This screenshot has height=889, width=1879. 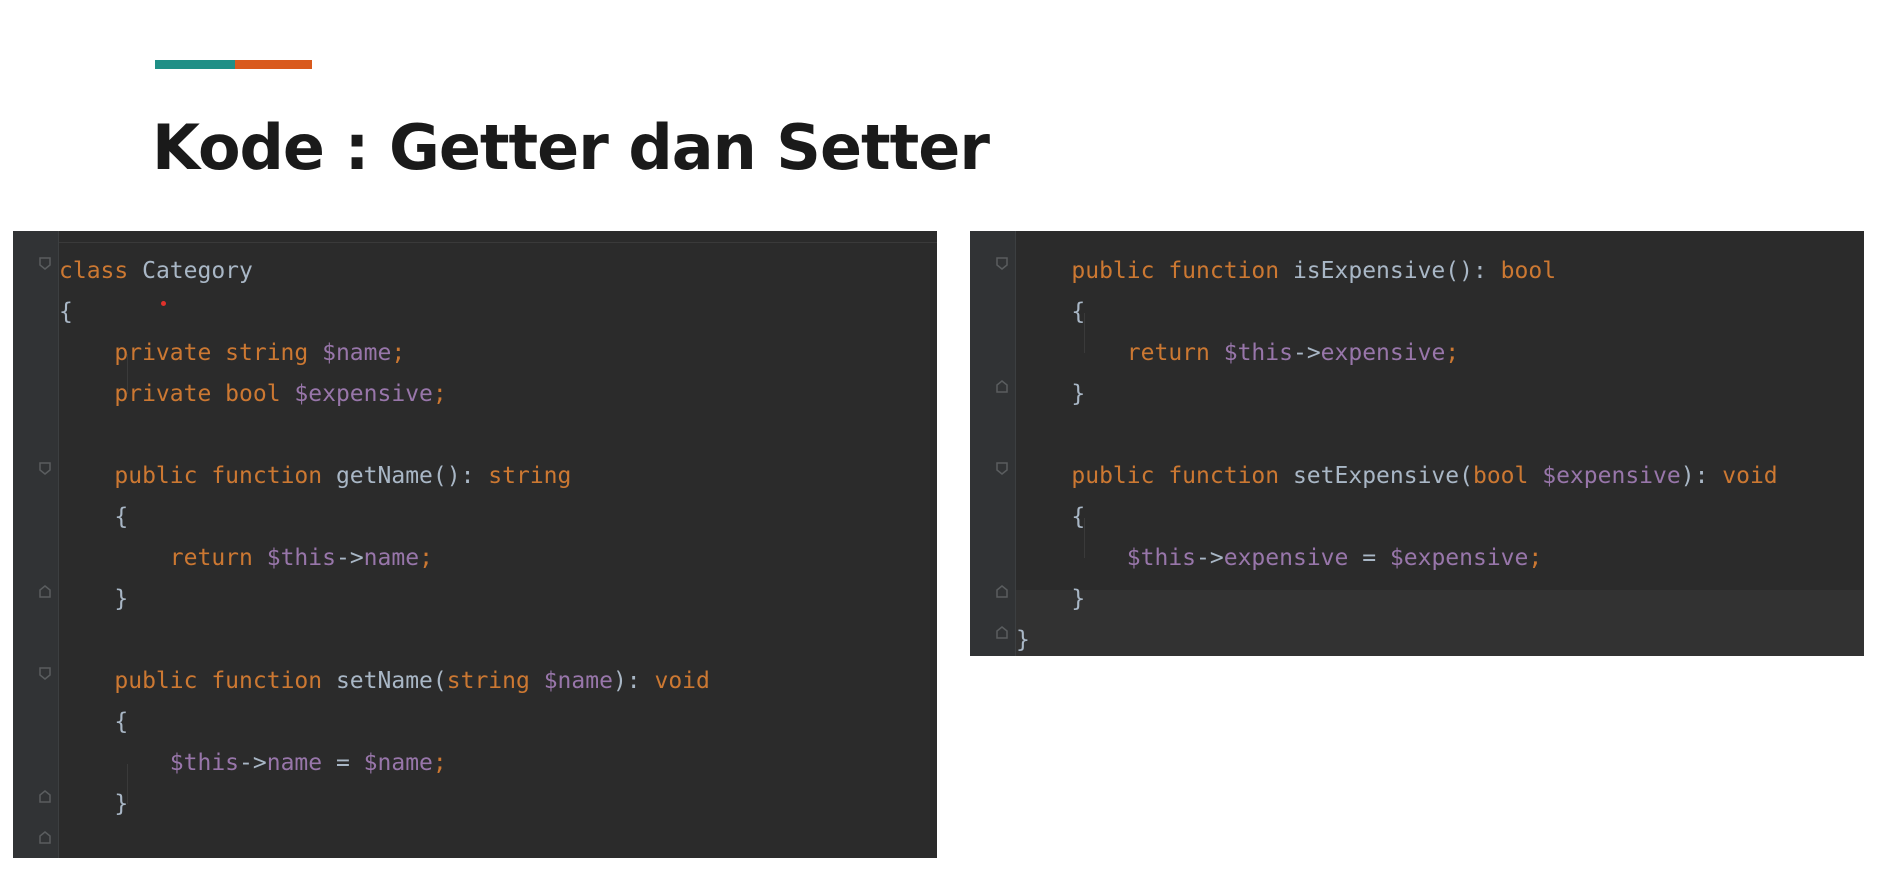 I want to click on code-line: $this->expensive = $expensive;, so click(x=1440, y=558).